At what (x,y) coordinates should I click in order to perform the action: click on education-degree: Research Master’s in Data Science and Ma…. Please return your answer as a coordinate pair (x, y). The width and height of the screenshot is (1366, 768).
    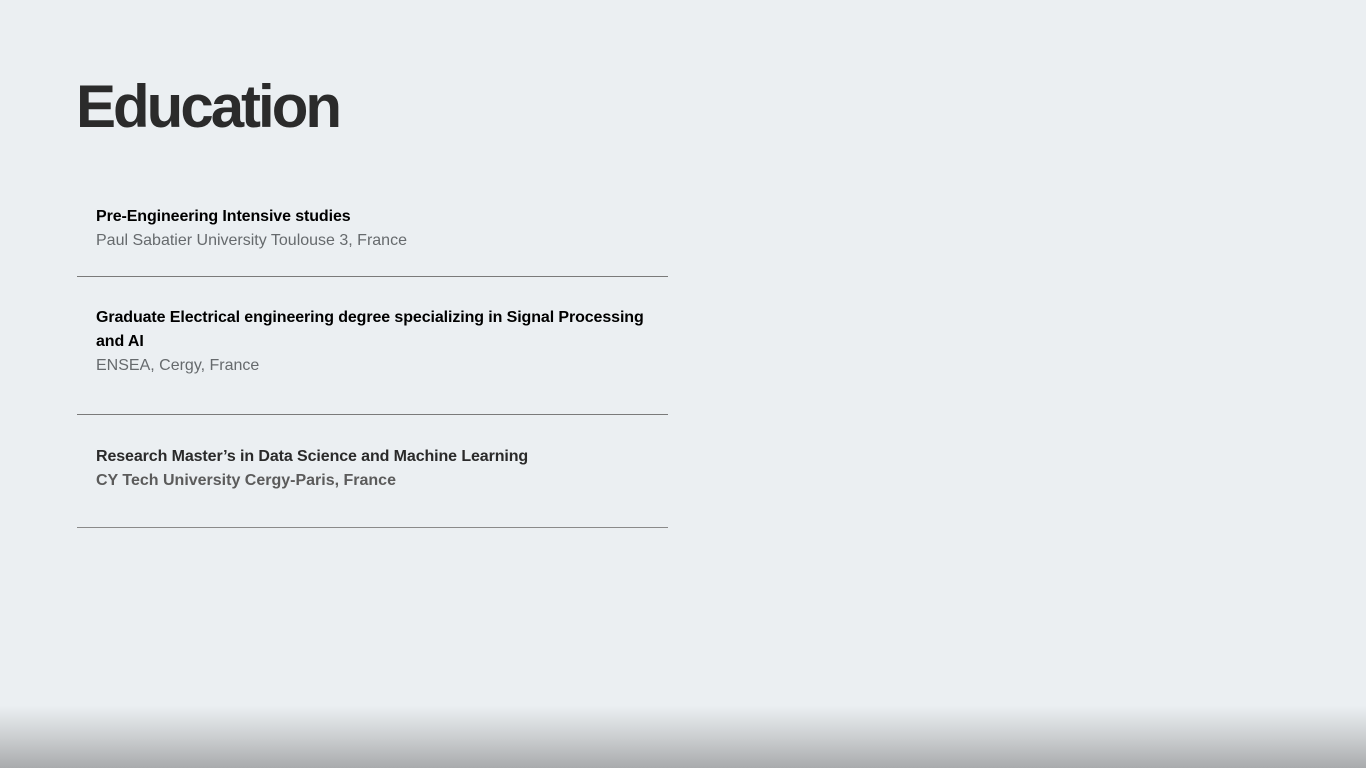
    Looking at the image, I should click on (312, 456).